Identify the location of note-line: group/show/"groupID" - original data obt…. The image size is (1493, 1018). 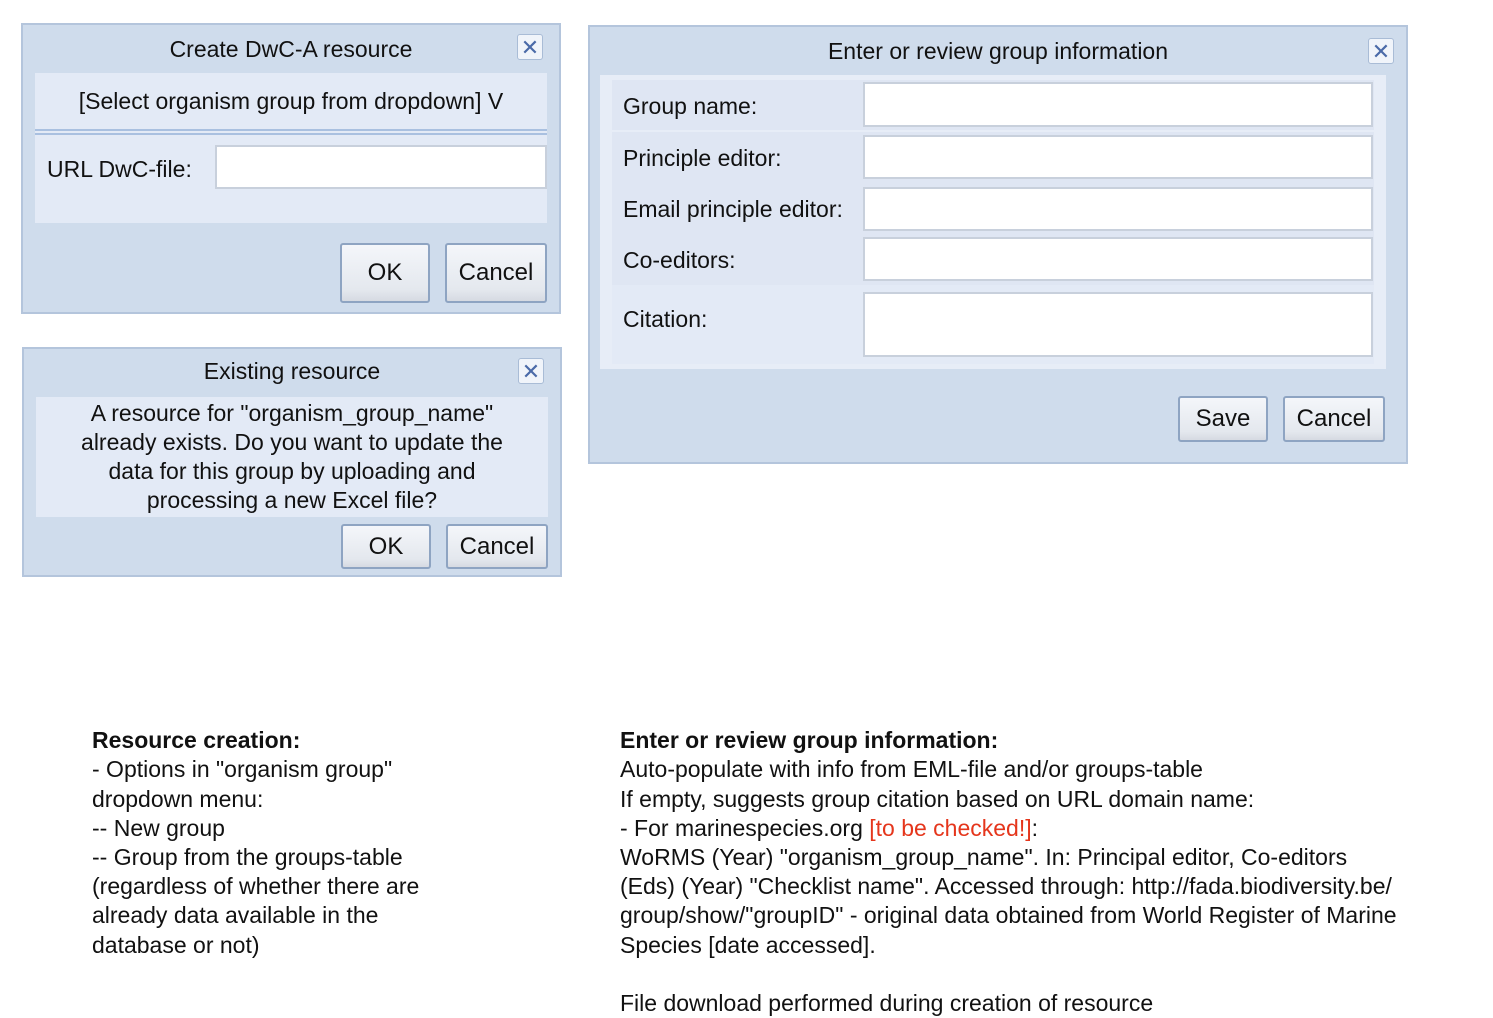
(1008, 915).